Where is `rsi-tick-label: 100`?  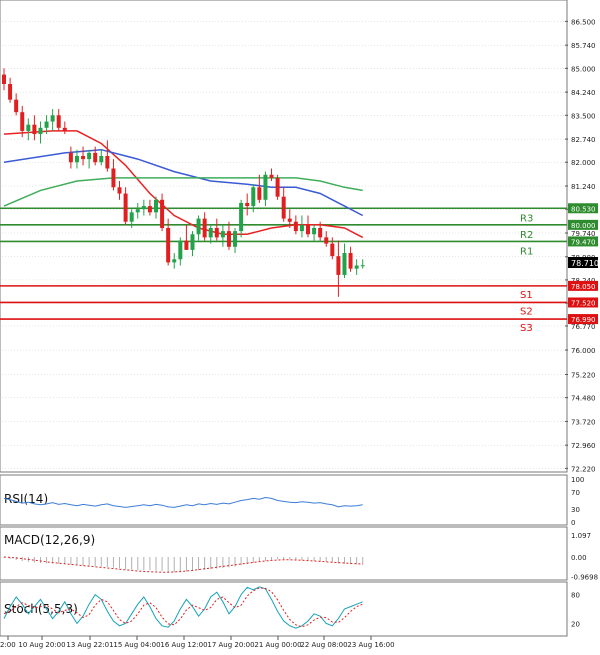 rsi-tick-label: 100 is located at coordinates (577, 480).